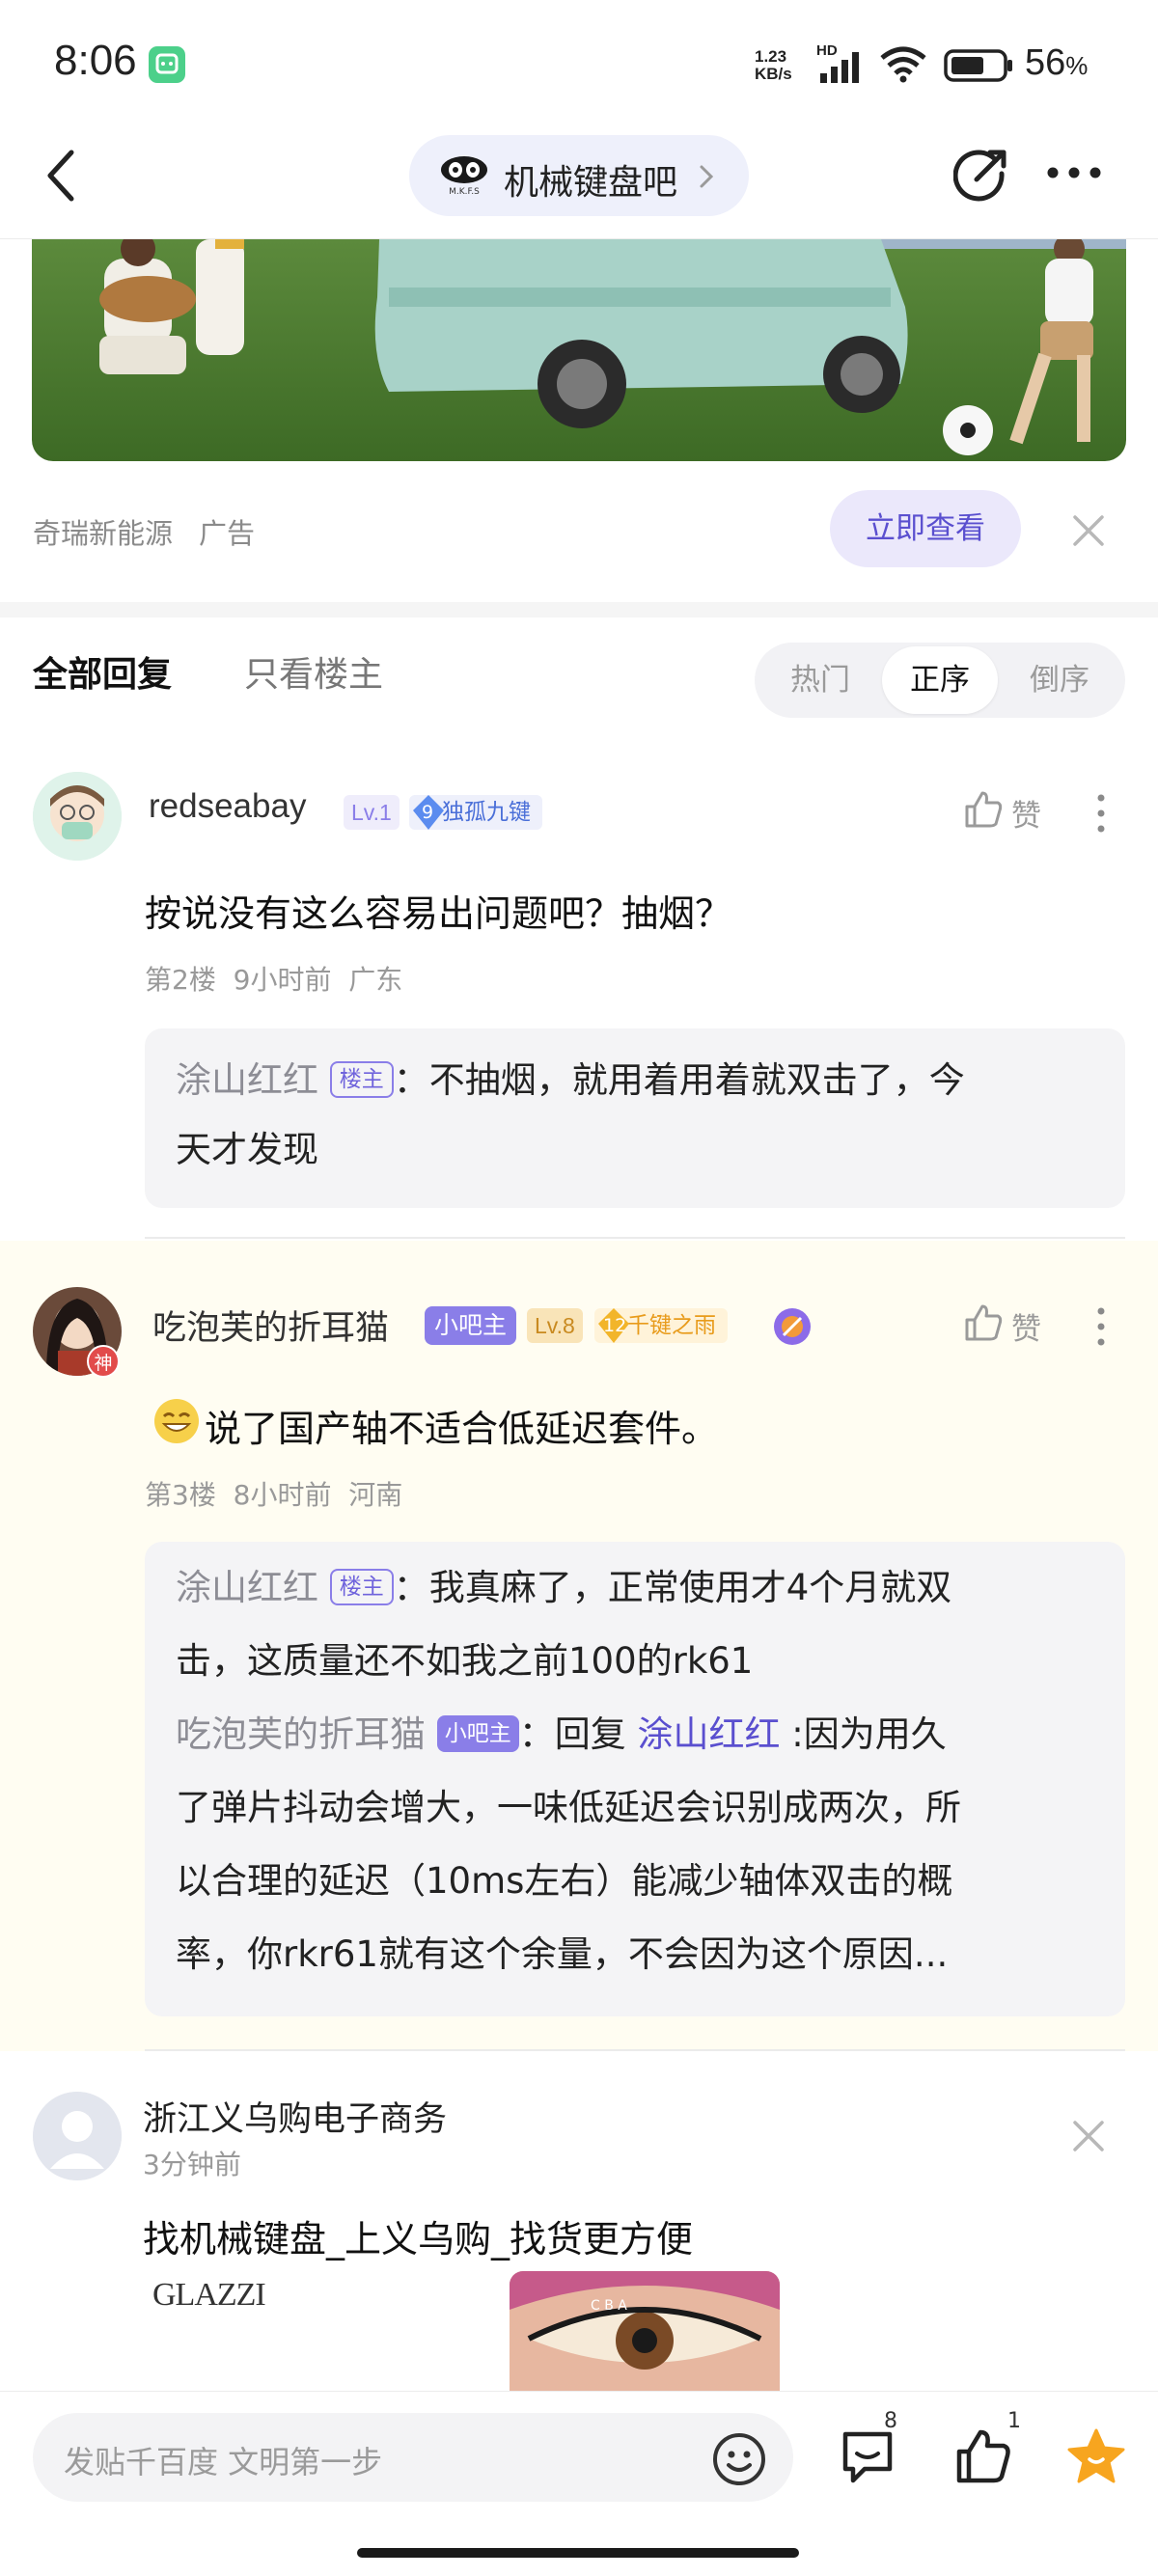 This screenshot has height=2576, width=1158. What do you see at coordinates (661, 1325) in the screenshot?
I see `honor-badge: 12 千键之雨` at bounding box center [661, 1325].